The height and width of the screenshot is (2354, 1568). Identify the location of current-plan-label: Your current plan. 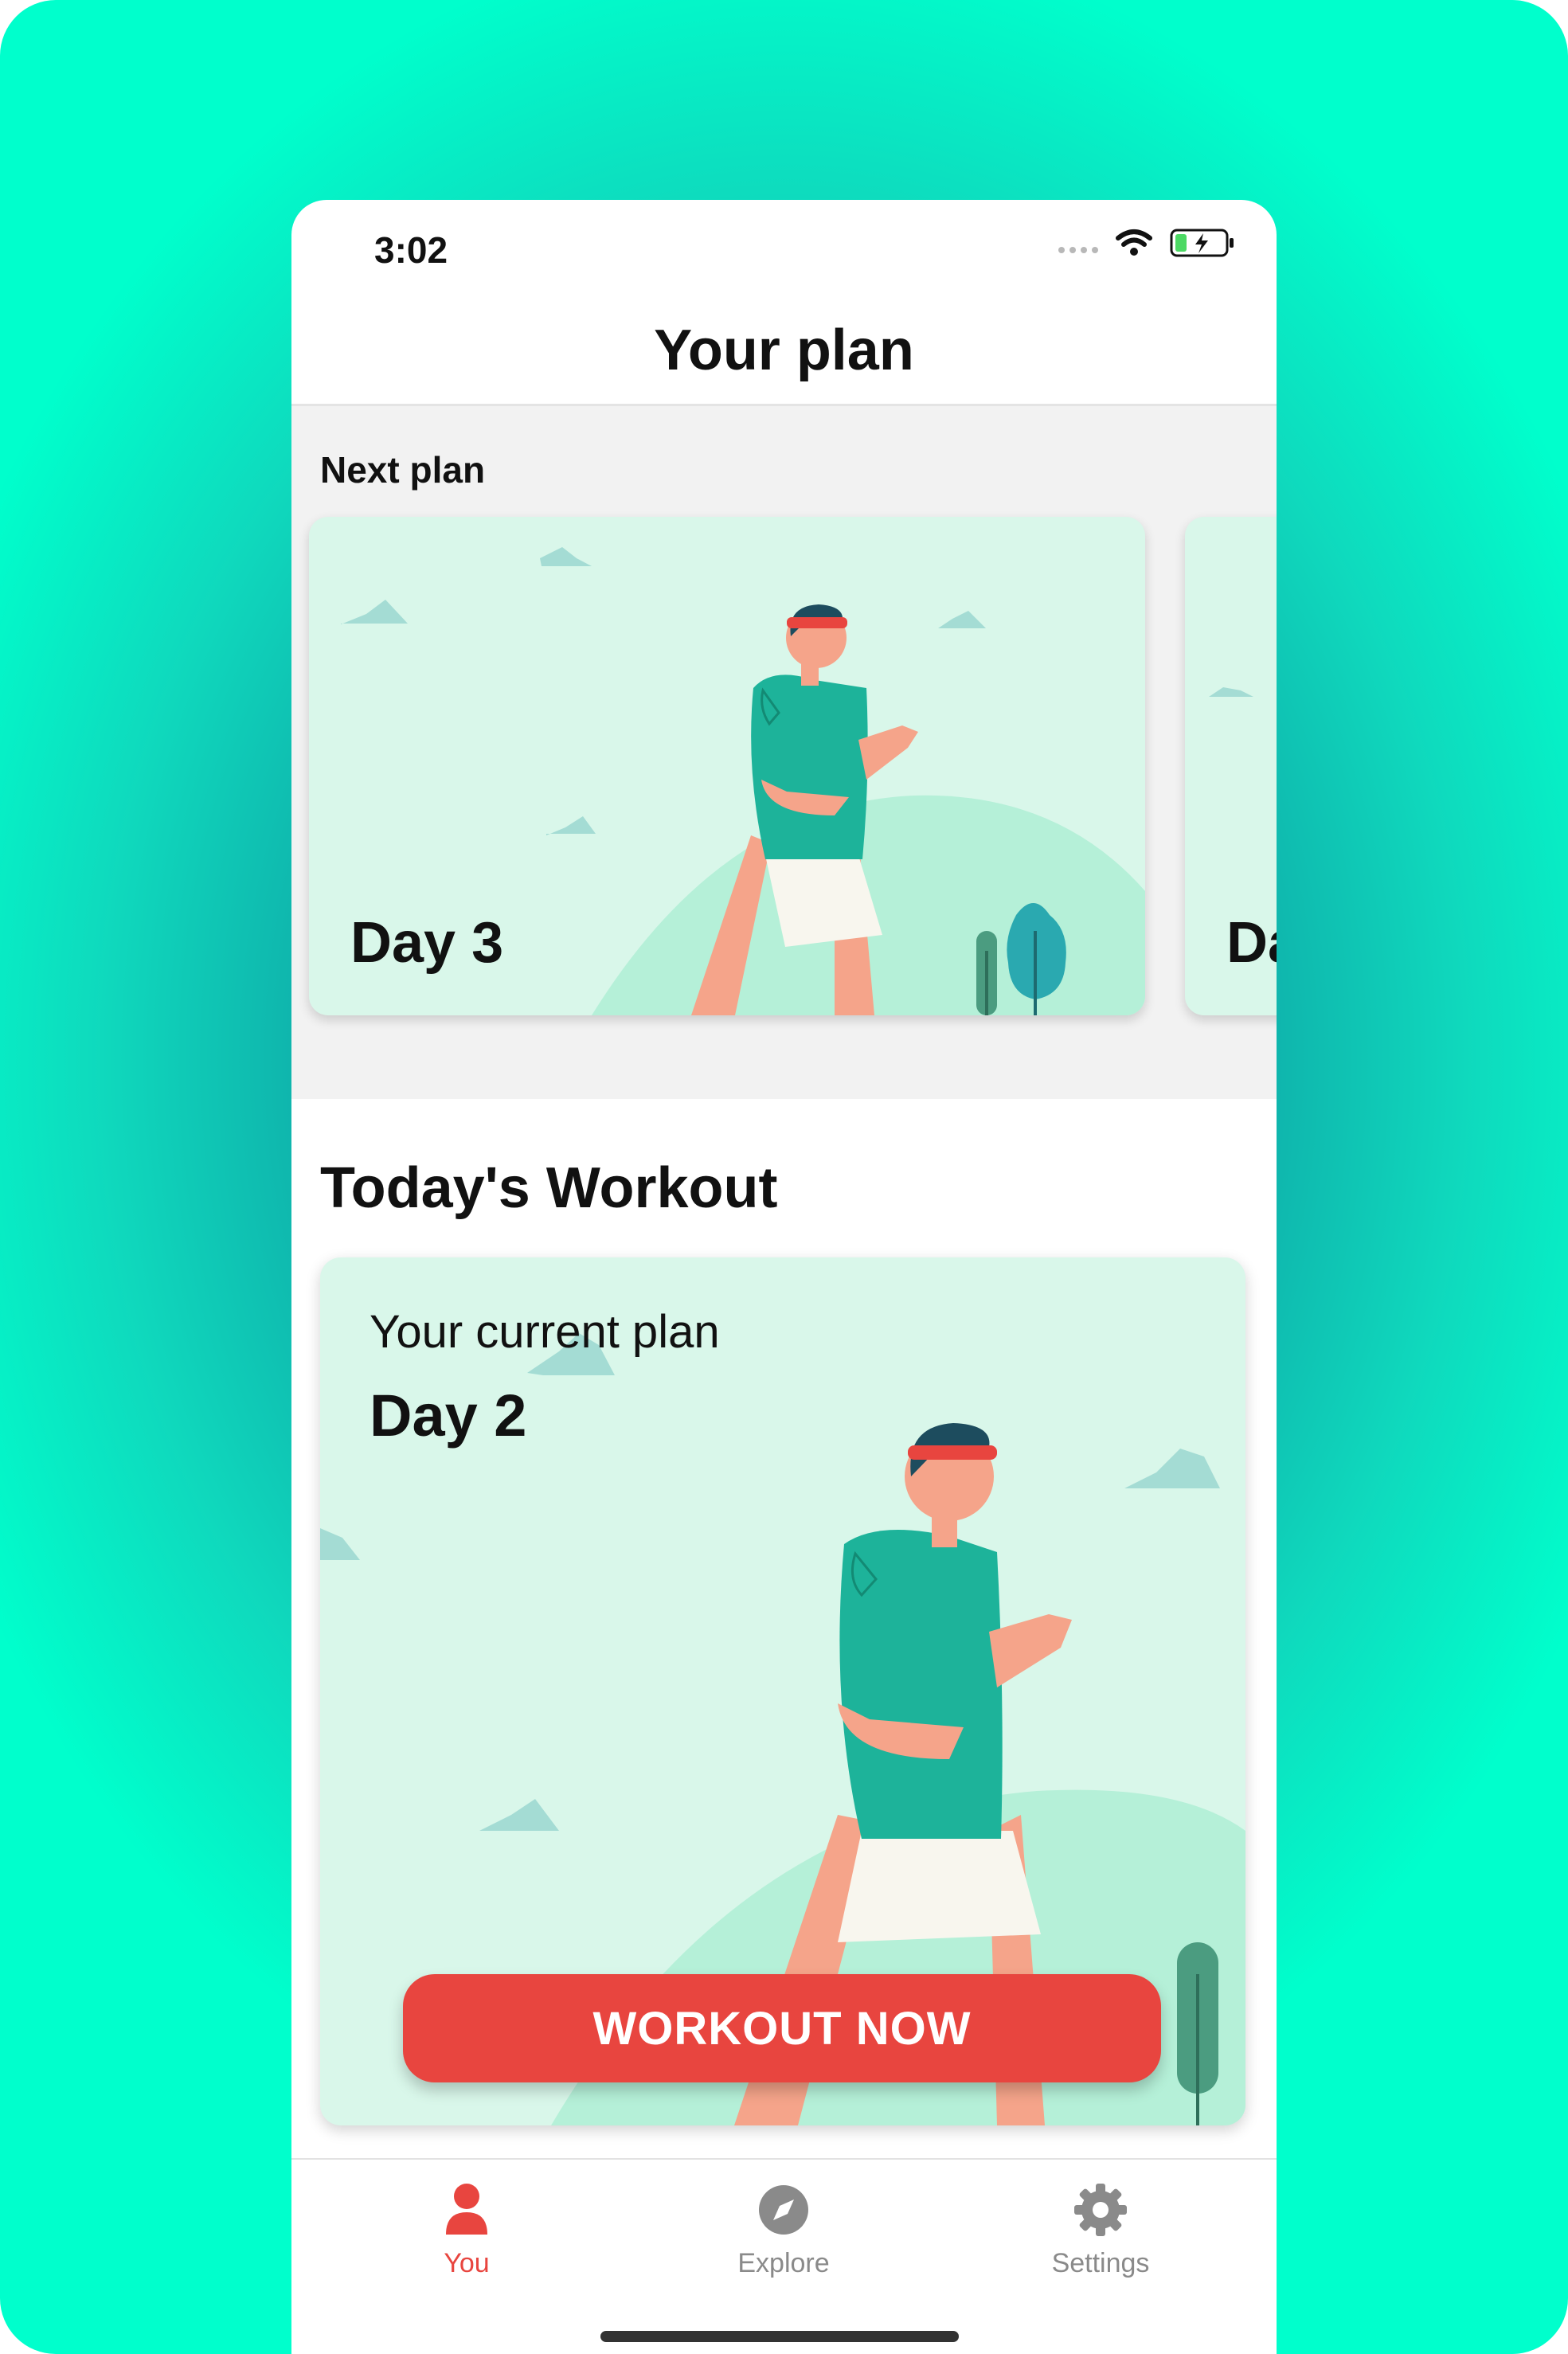
(545, 1332).